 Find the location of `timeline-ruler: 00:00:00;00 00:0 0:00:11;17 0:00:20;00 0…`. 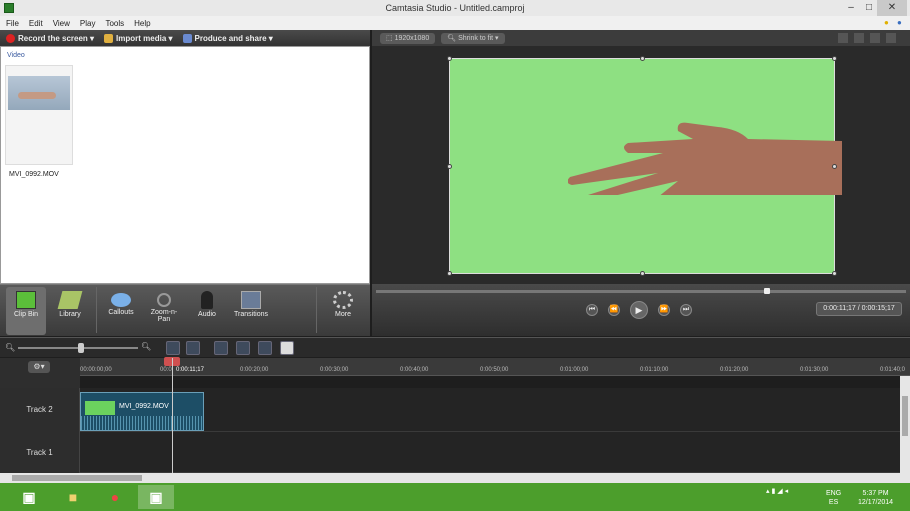

timeline-ruler: 00:00:00;00 00:0 0:00:11;17 0:00:20;00 0… is located at coordinates (495, 367).